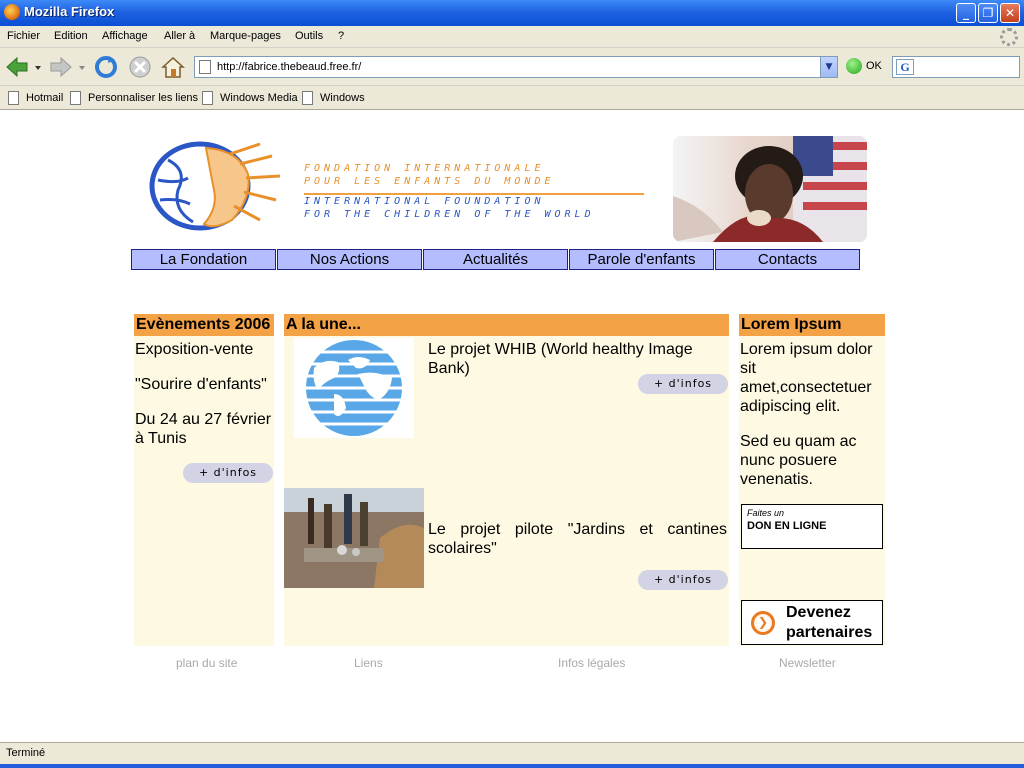 The image size is (1024, 768). Describe the element at coordinates (854, 66) in the screenshot. I see `go-icon` at that location.